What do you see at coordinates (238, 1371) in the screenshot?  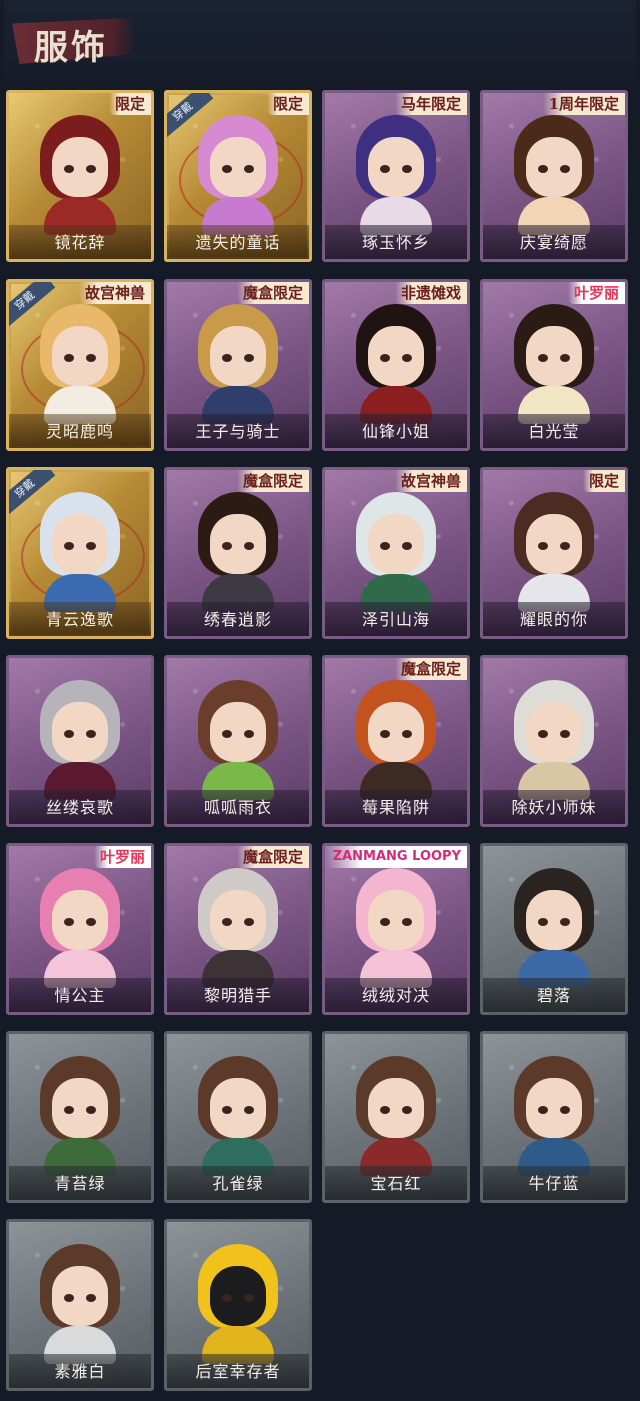 I see `costume-name: 后室幸存者` at bounding box center [238, 1371].